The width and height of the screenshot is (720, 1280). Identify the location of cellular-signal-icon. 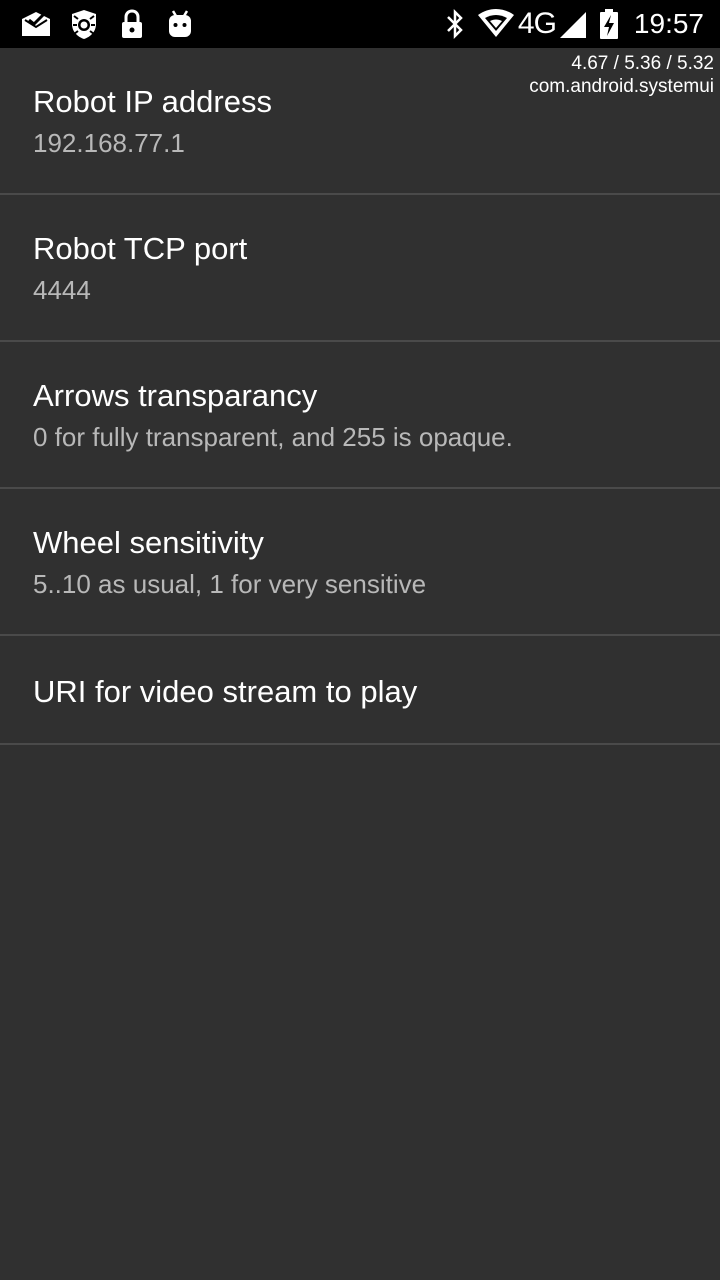
(572, 25).